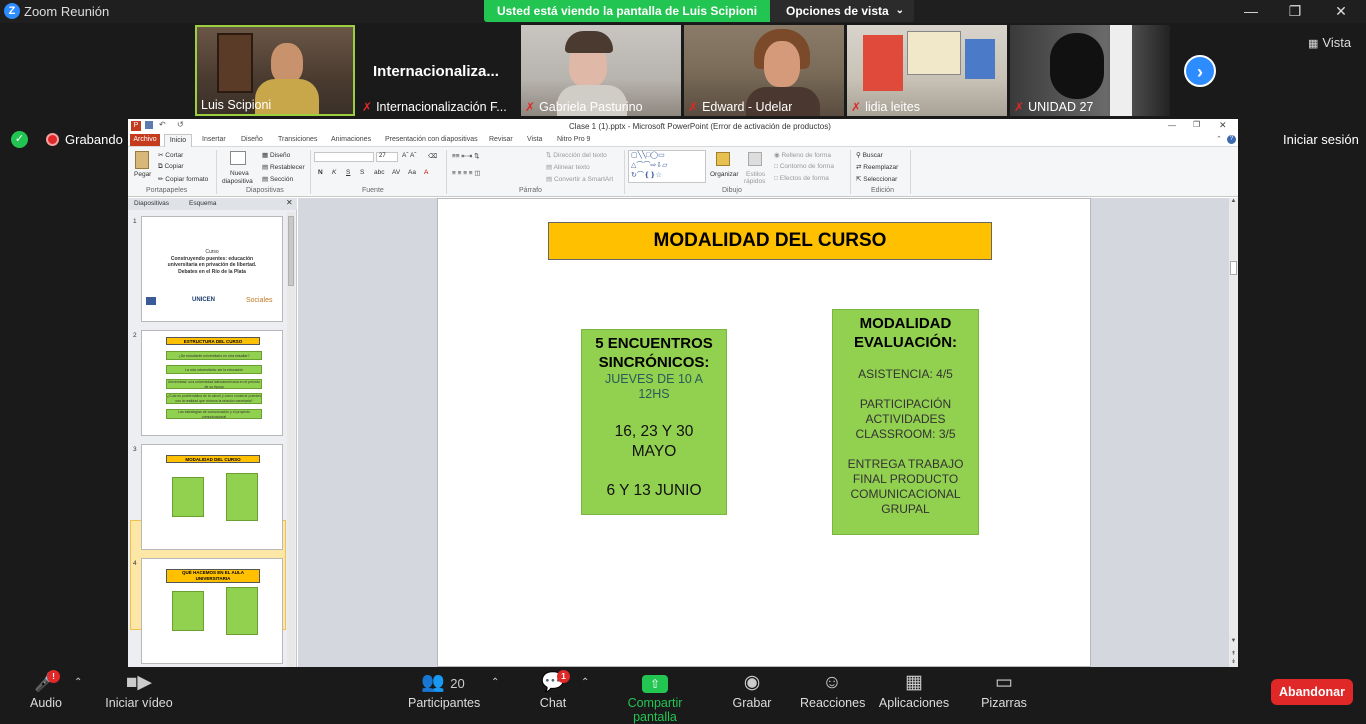 This screenshot has width=1366, height=724. Describe the element at coordinates (283, 167) in the screenshot. I see `reset-button: ▤ Restablecer` at that location.